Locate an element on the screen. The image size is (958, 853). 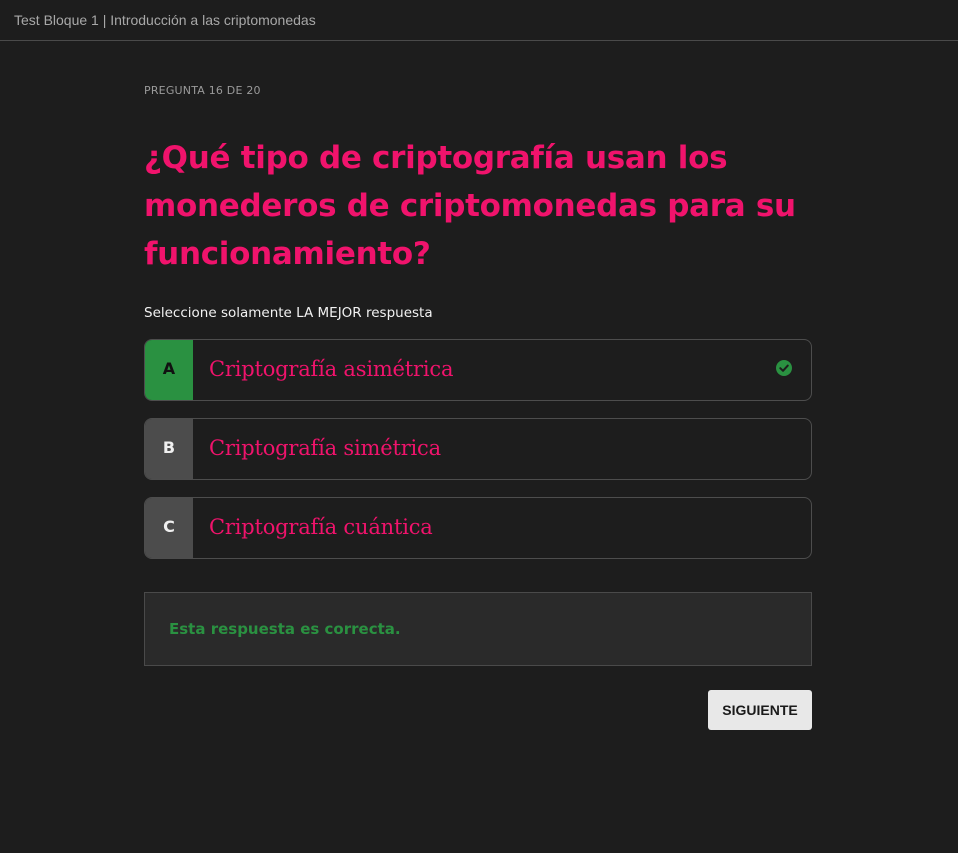
feedback-message: Esta respuesta es correcta. is located at coordinates (285, 629).